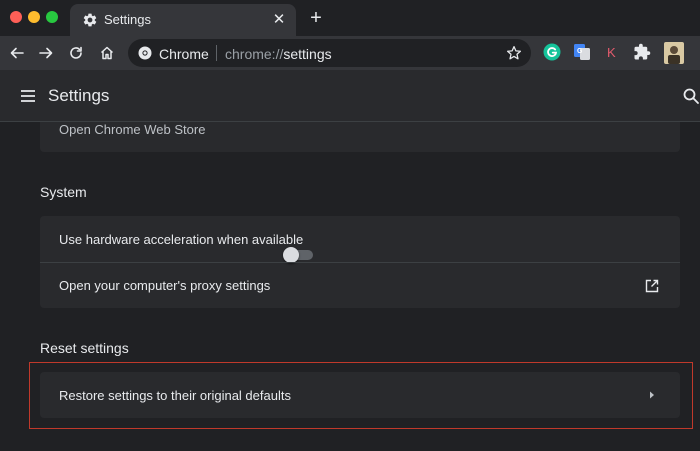  What do you see at coordinates (514, 53) in the screenshot?
I see `bookmark-star-icon` at bounding box center [514, 53].